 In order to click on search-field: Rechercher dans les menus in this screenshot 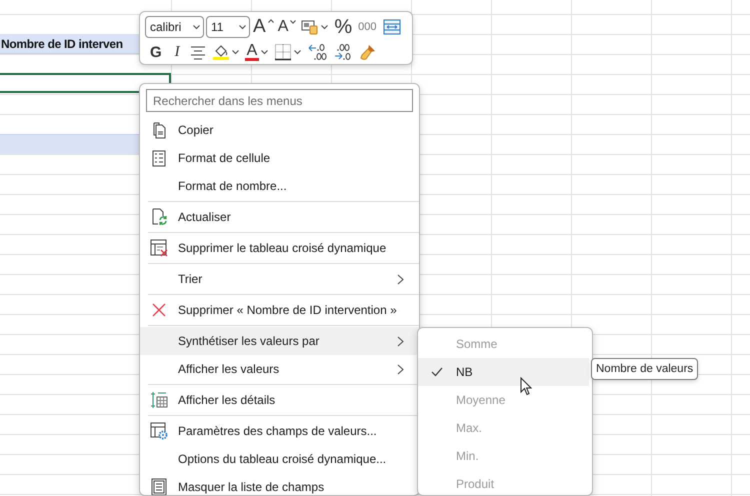, I will do `click(279, 100)`.